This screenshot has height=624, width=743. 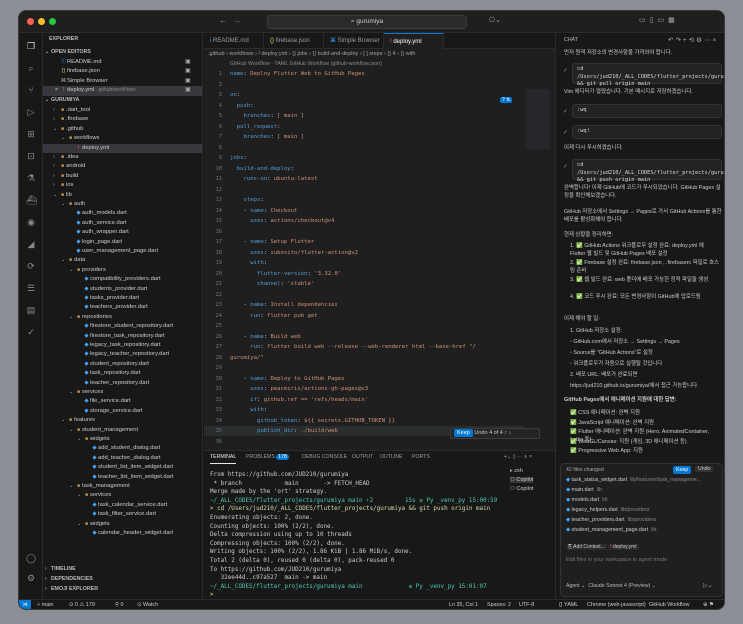 What do you see at coordinates (421, 457) in the screenshot?
I see `tab-ports: PORTS` at bounding box center [421, 457].